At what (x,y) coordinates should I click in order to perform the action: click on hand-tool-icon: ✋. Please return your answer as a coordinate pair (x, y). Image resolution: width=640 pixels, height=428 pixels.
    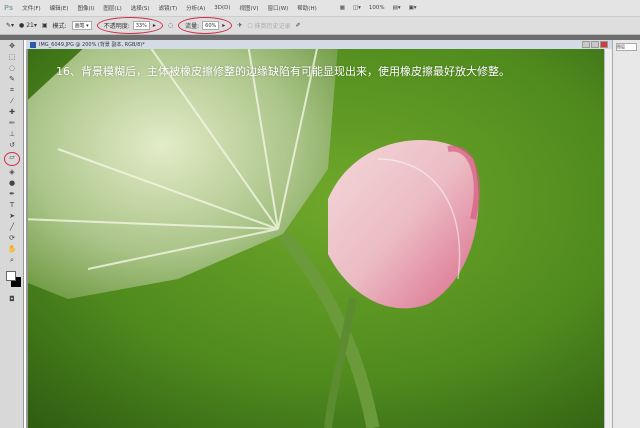
    Looking at the image, I should click on (12, 249).